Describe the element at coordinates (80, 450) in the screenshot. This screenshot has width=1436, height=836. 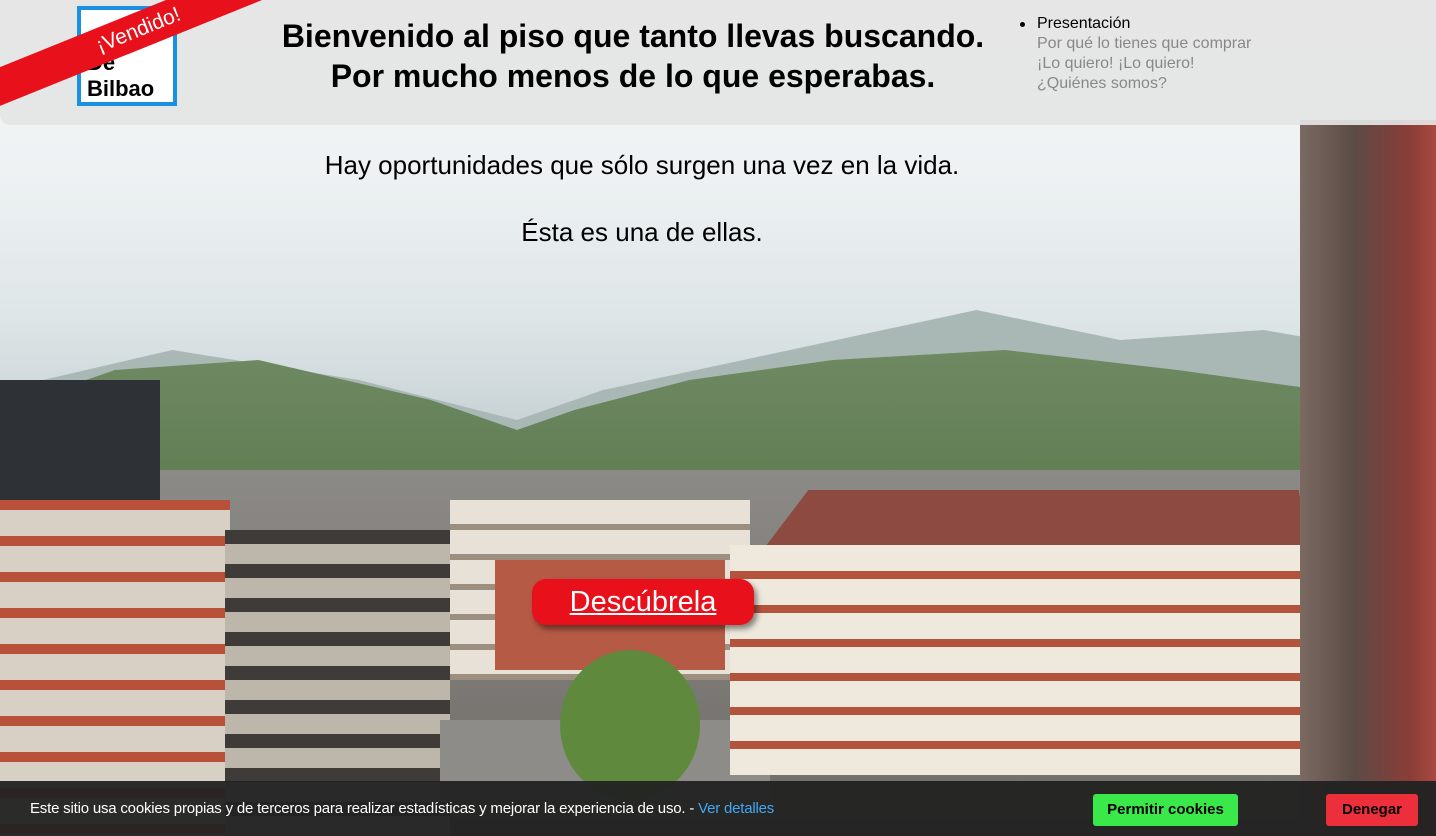
I see `building-dark` at that location.